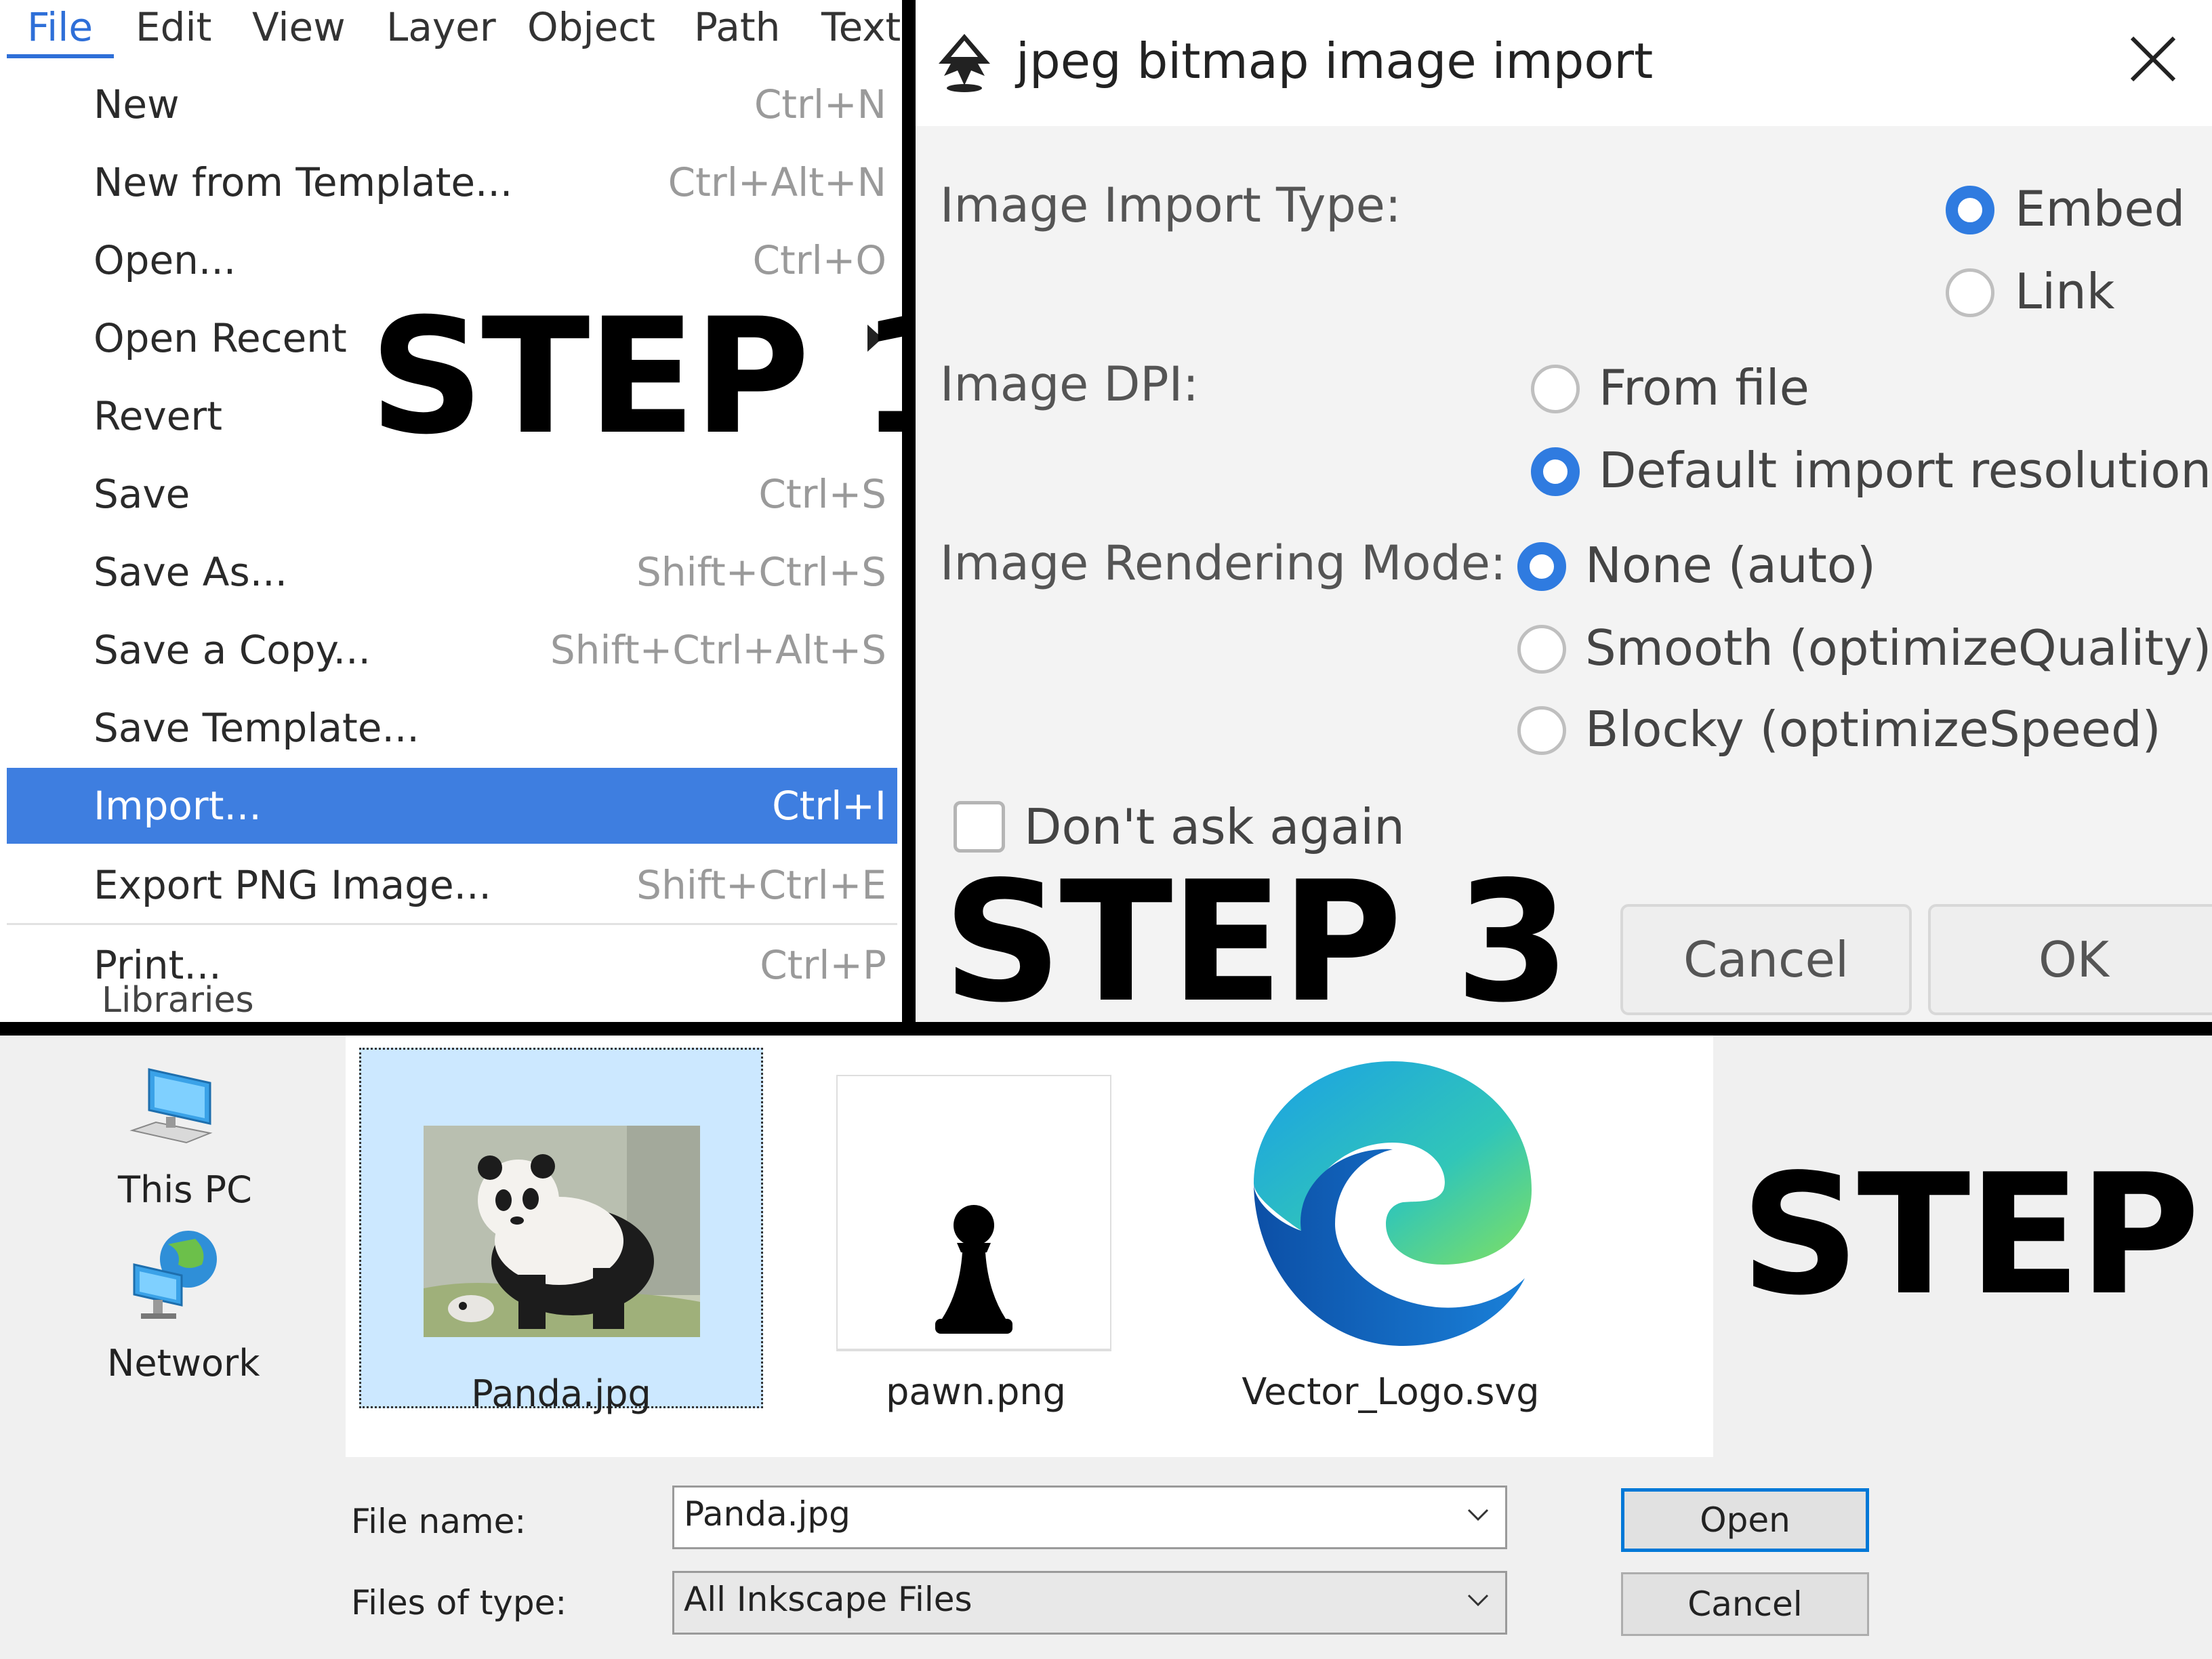 Image resolution: width=2212 pixels, height=1659 pixels. Describe the element at coordinates (158, 416) in the screenshot. I see `menu-item-label: Revert` at that location.